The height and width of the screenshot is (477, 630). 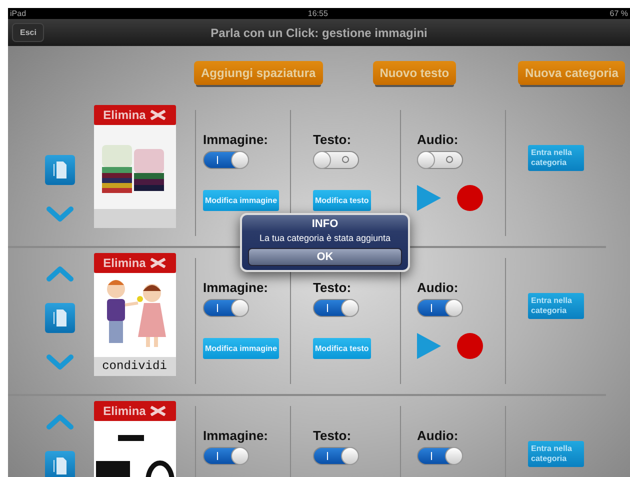 I want to click on window-title: Parla con un Click: gestione immagini, so click(x=319, y=33).